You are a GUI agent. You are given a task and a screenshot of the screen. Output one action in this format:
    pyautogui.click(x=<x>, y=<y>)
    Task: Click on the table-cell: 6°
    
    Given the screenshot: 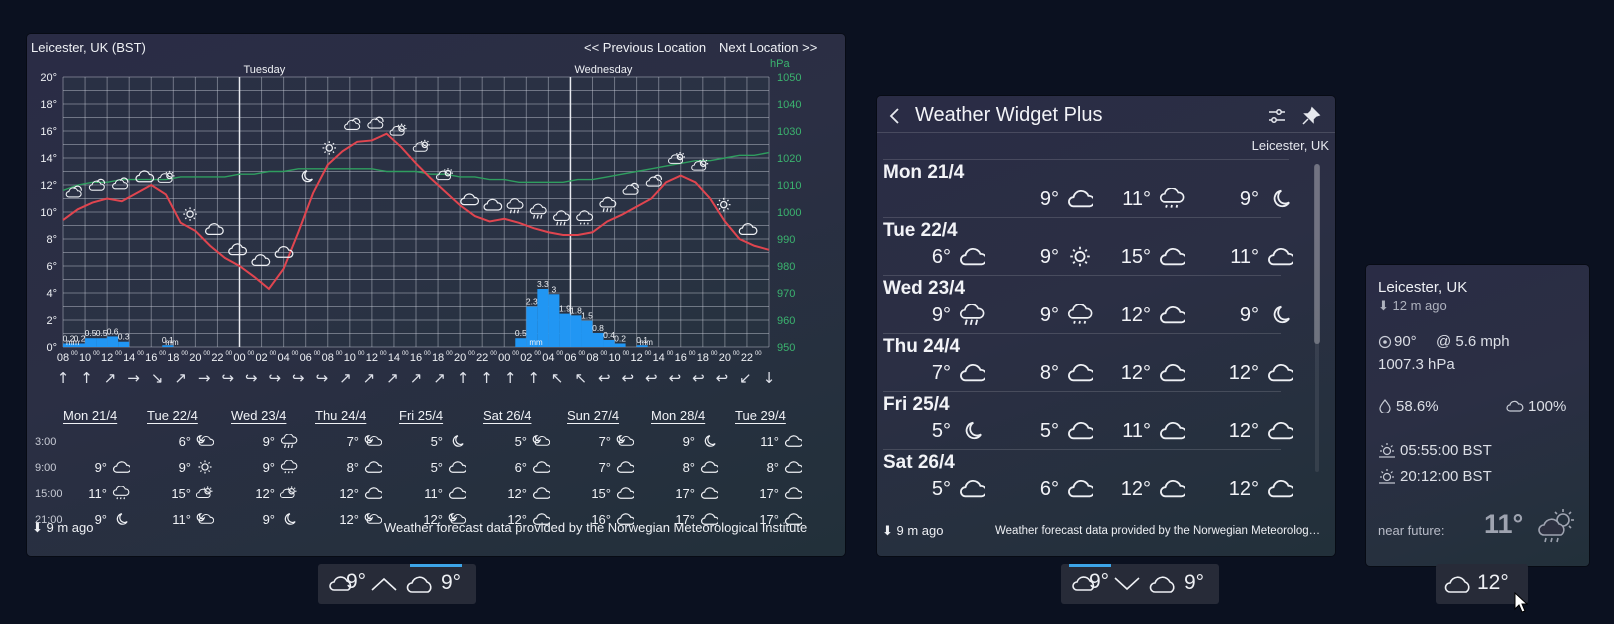 What is the action you would take?
    pyautogui.click(x=190, y=441)
    